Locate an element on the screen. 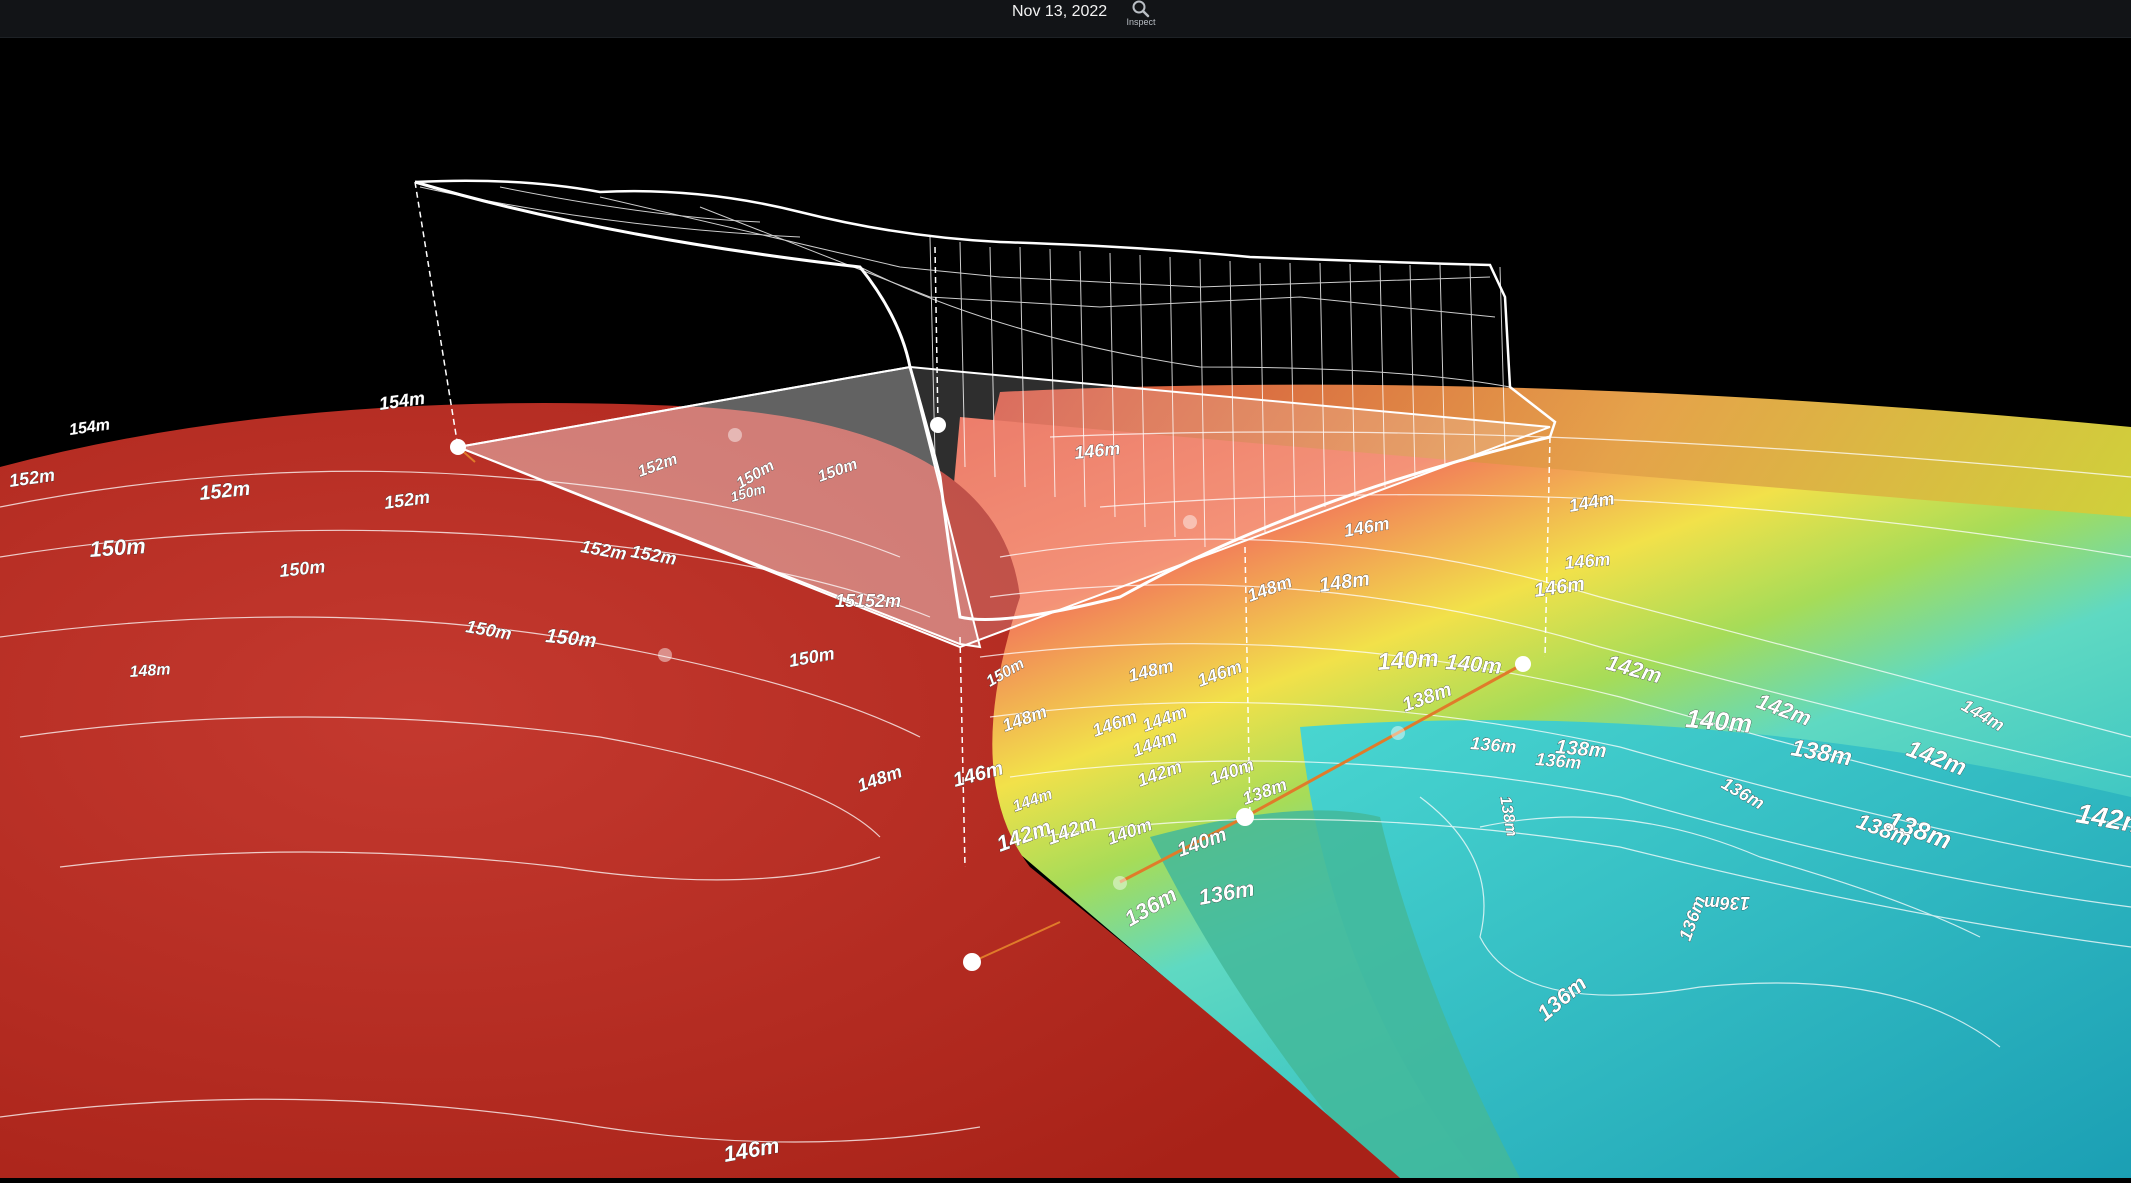 Image resolution: width=2131 pixels, height=1183 pixels. contour-label: 146m is located at coordinates (1588, 561).